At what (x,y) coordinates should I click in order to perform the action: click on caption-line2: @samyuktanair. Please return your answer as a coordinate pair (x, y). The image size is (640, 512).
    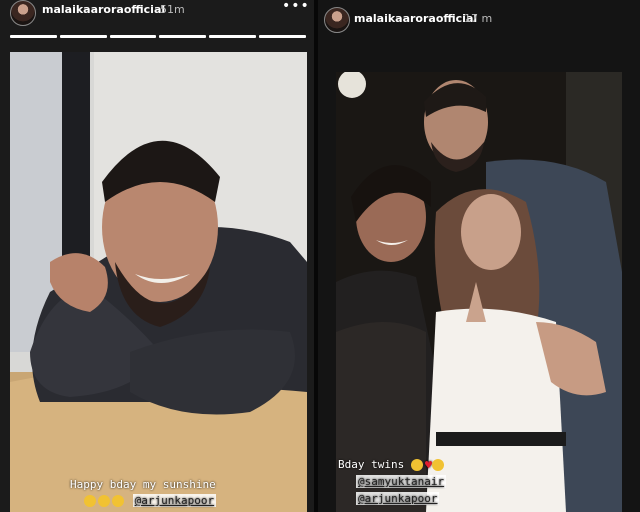
    Looking at the image, I should click on (401, 481).